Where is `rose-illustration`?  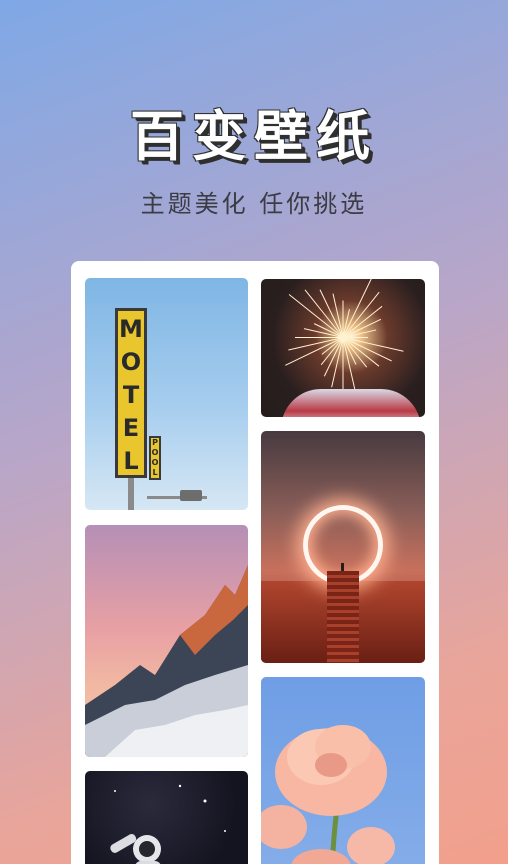
rose-illustration is located at coordinates (328, 794).